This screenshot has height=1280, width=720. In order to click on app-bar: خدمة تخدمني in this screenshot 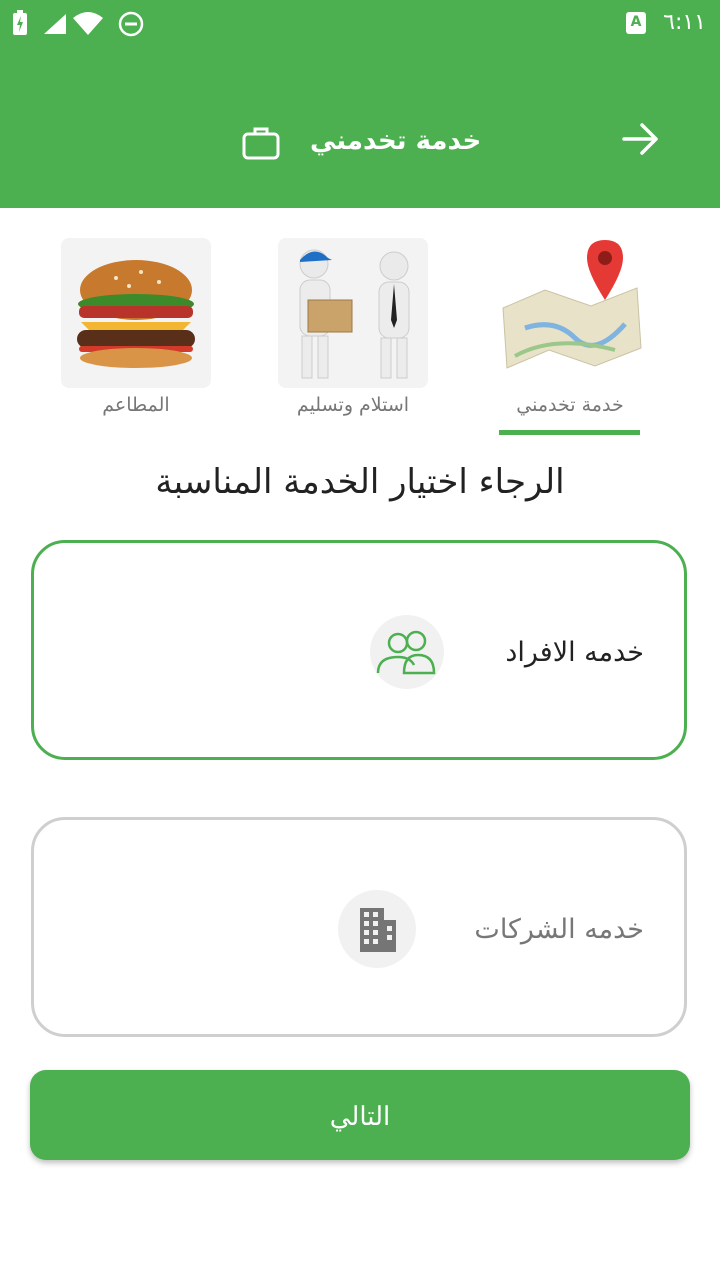, I will do `click(360, 128)`.